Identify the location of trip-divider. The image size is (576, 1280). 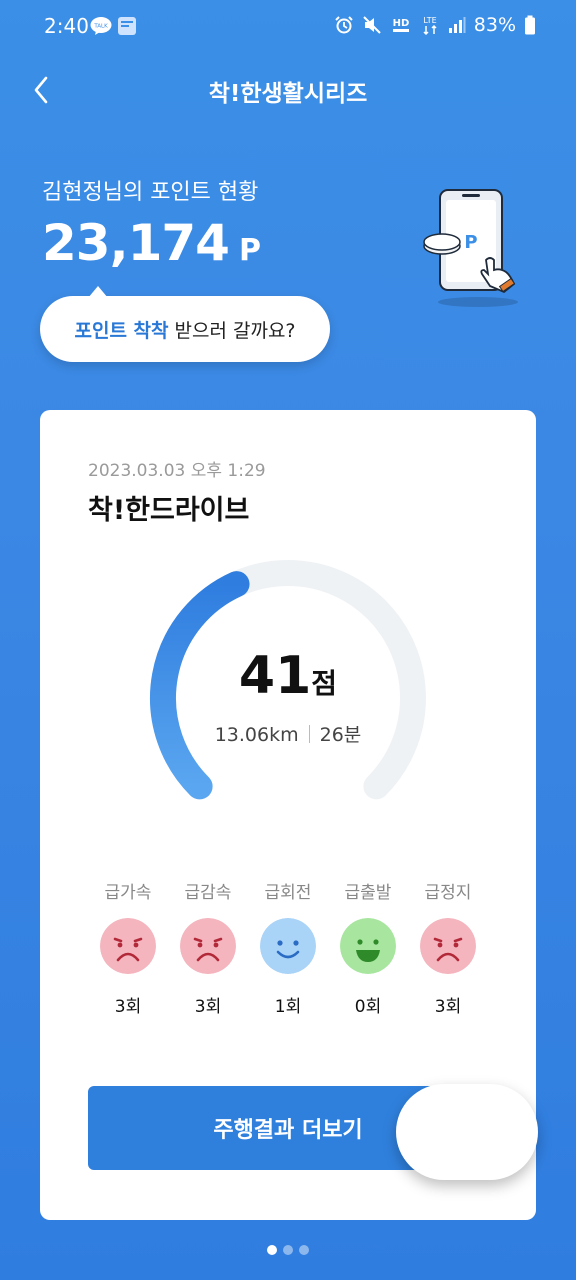
(309, 734).